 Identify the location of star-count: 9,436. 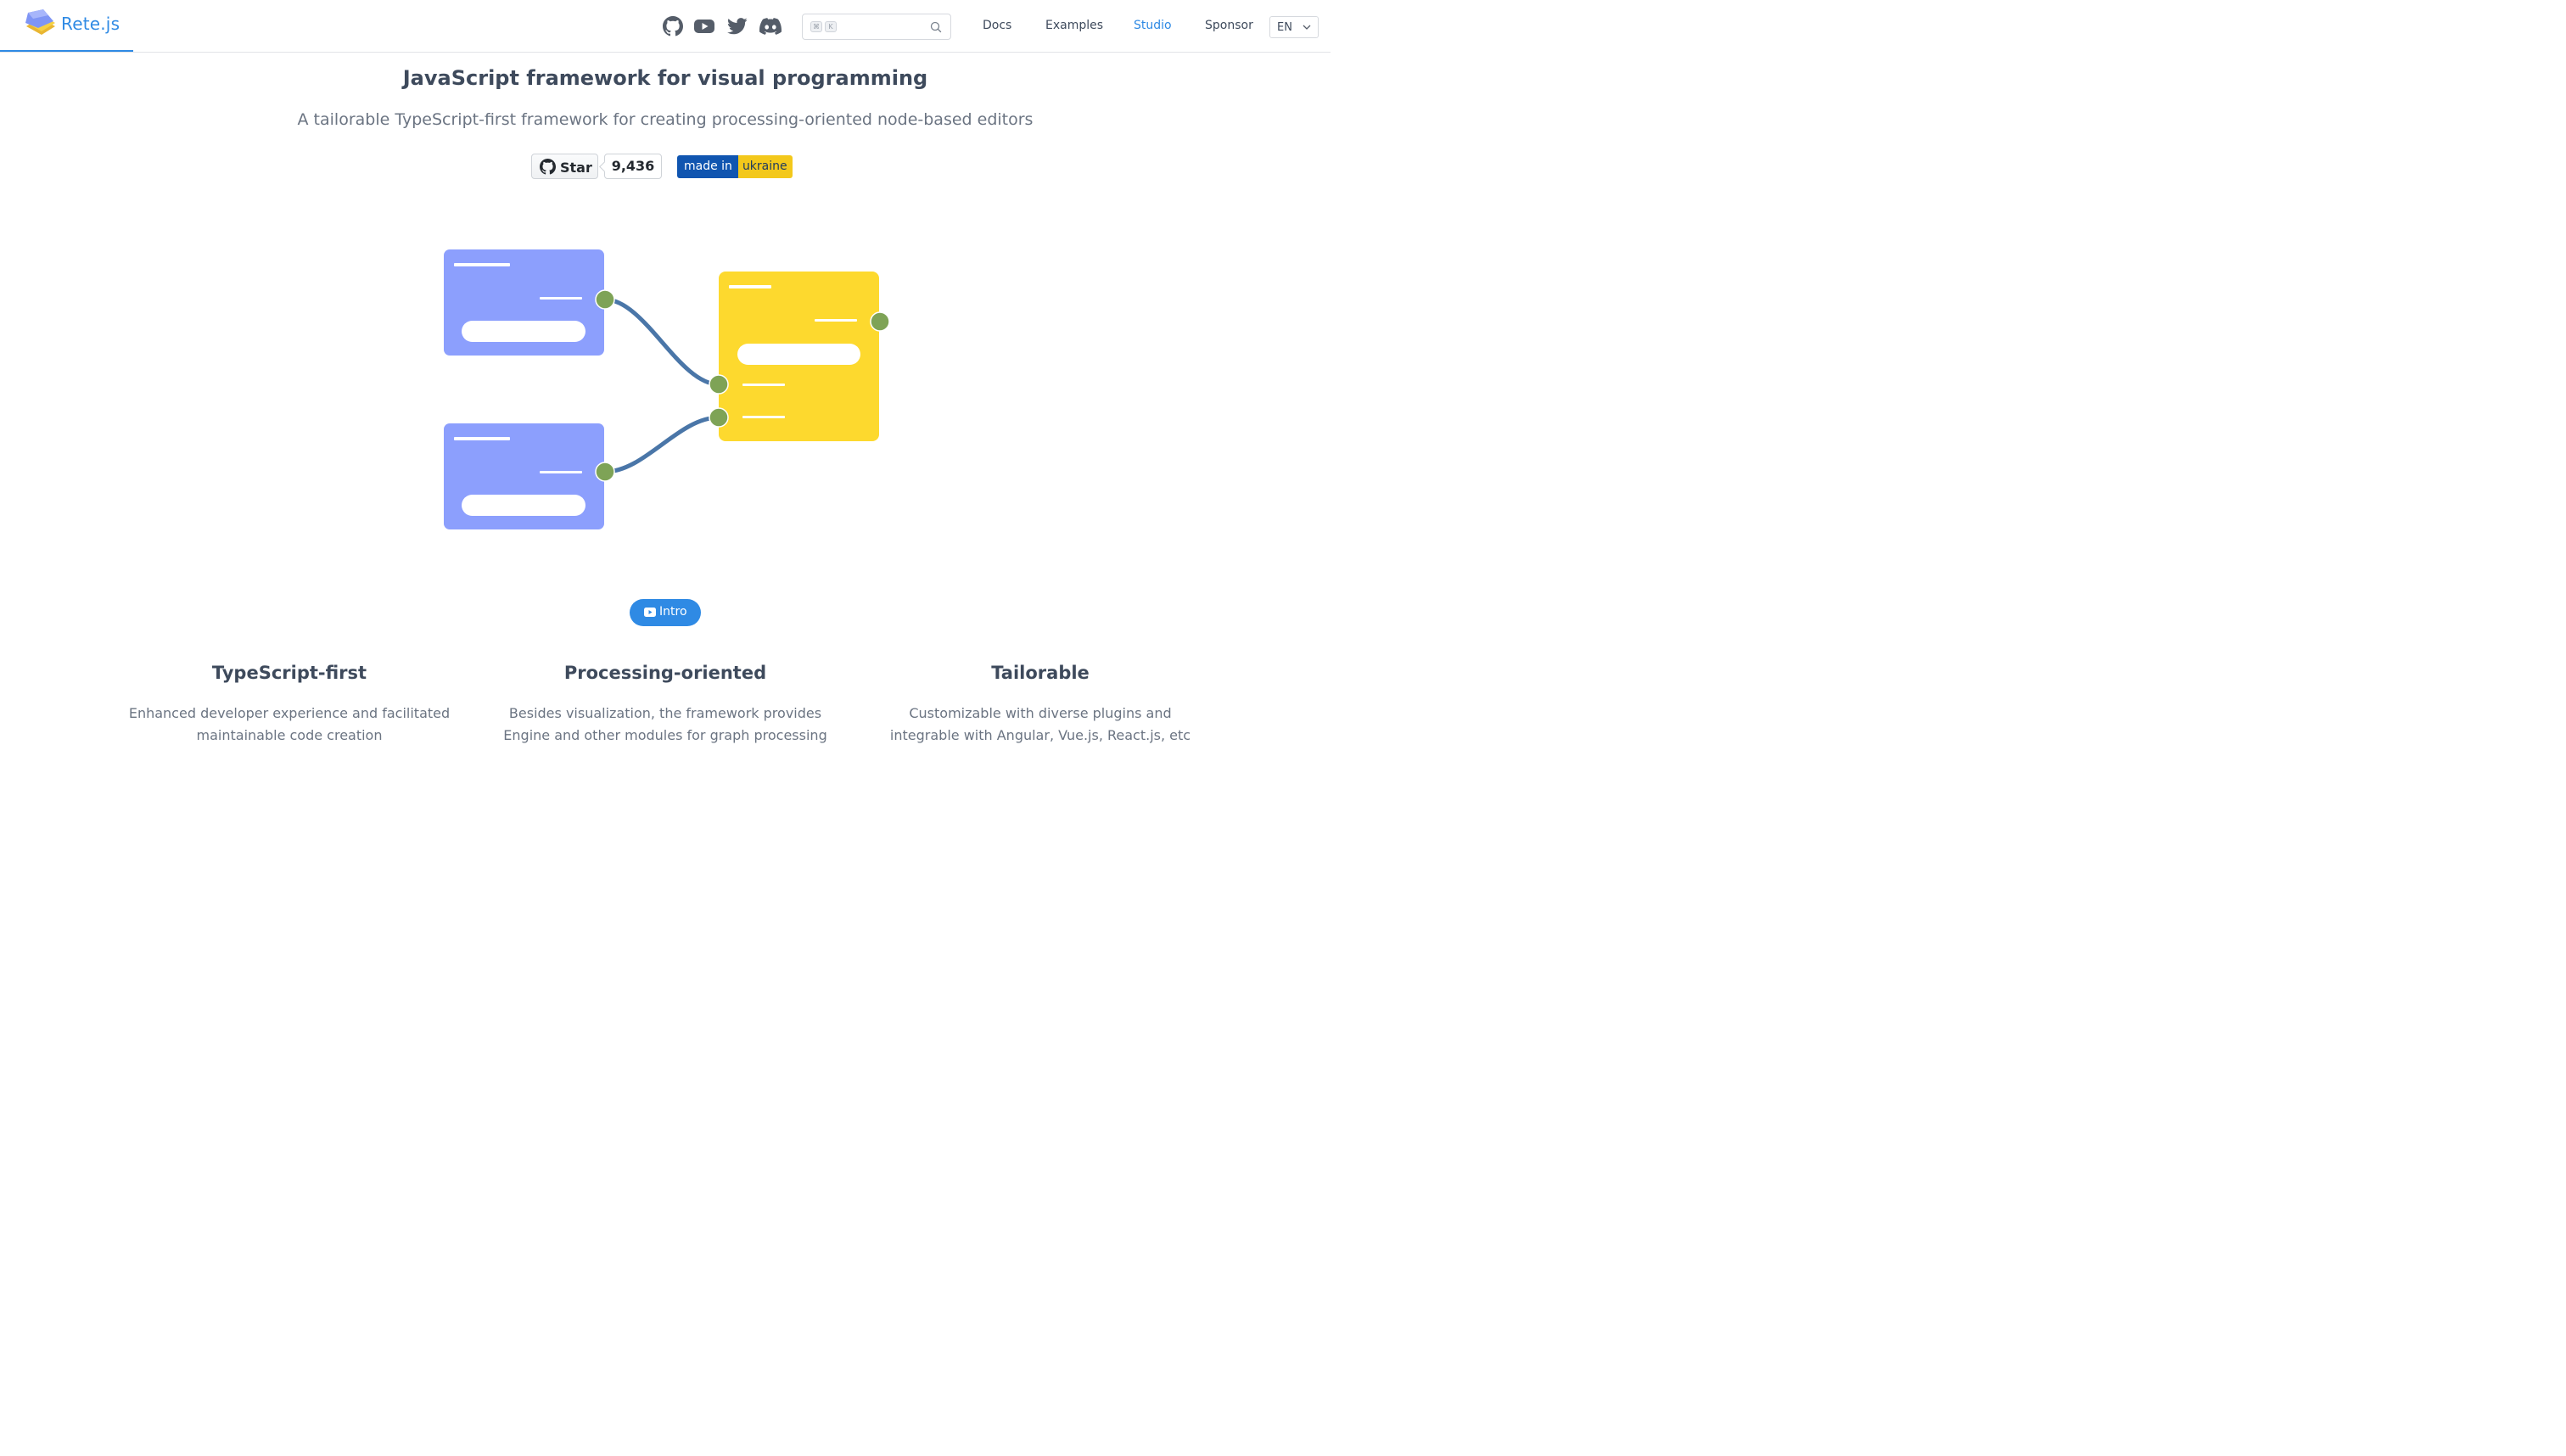
(633, 166).